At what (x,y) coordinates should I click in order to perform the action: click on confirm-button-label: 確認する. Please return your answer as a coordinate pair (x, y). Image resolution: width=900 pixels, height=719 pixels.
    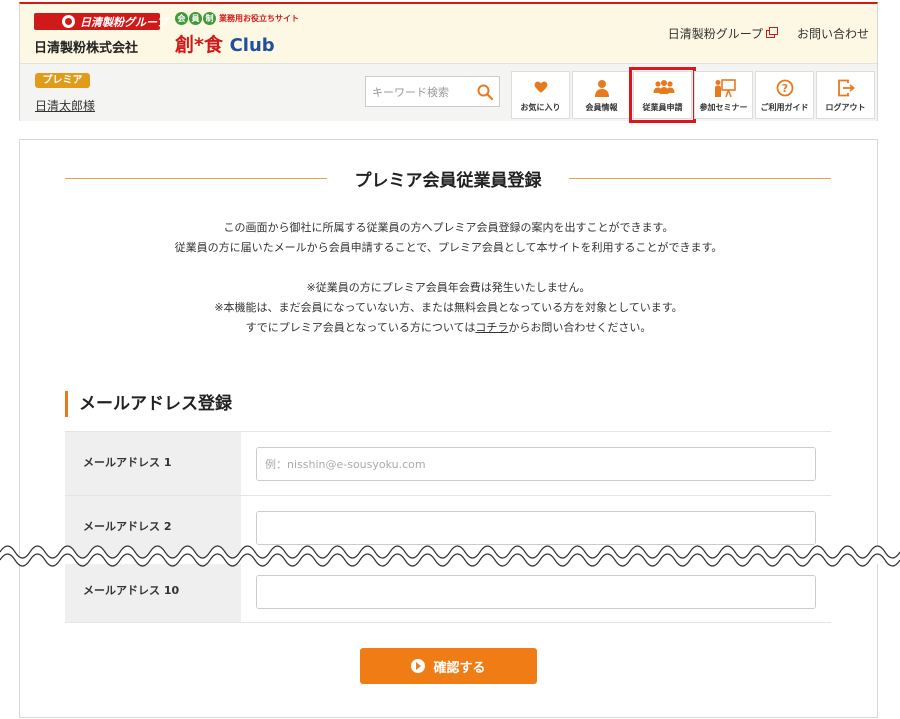
    Looking at the image, I should click on (459, 668).